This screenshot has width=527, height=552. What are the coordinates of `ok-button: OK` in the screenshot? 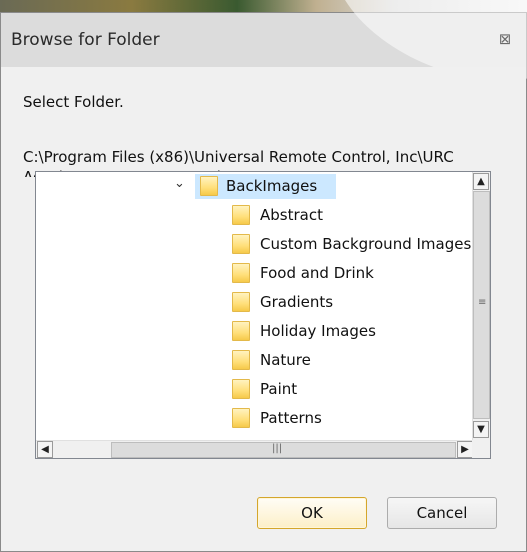 It's located at (312, 513).